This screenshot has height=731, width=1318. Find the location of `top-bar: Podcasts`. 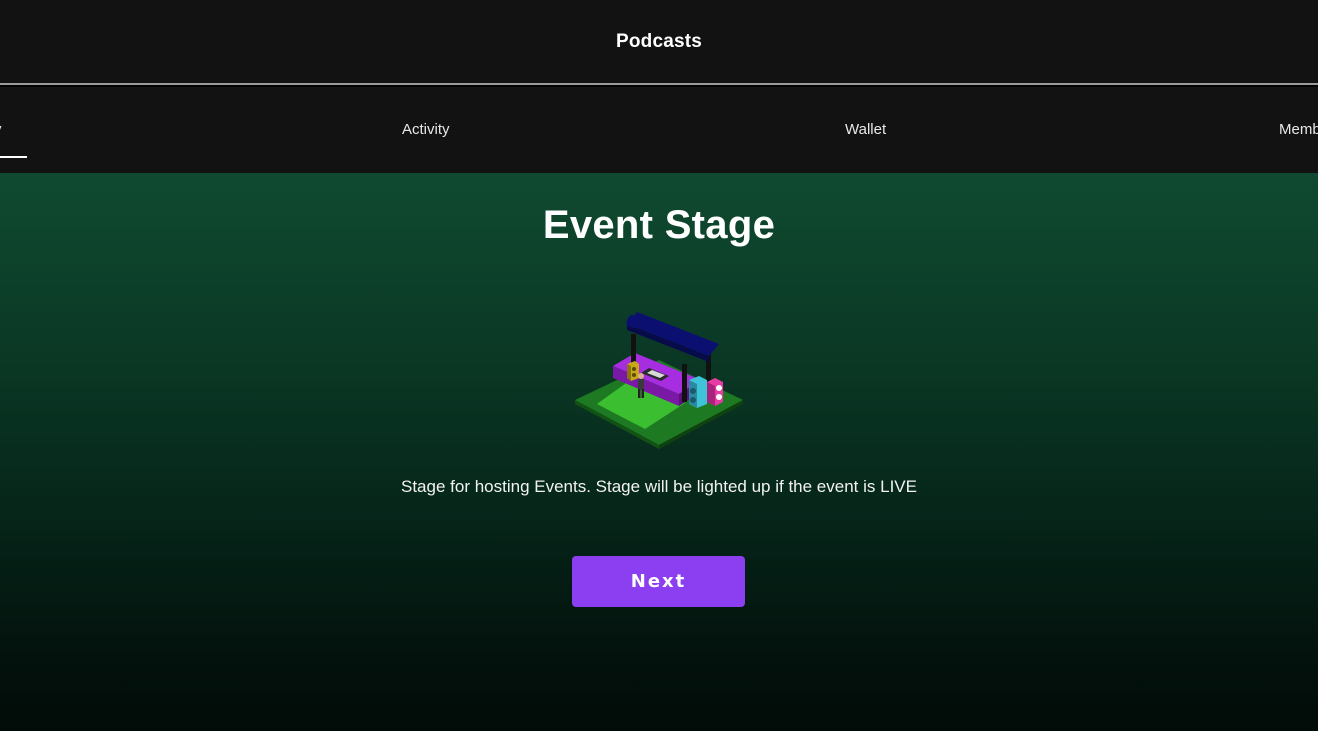

top-bar: Podcasts is located at coordinates (659, 42).